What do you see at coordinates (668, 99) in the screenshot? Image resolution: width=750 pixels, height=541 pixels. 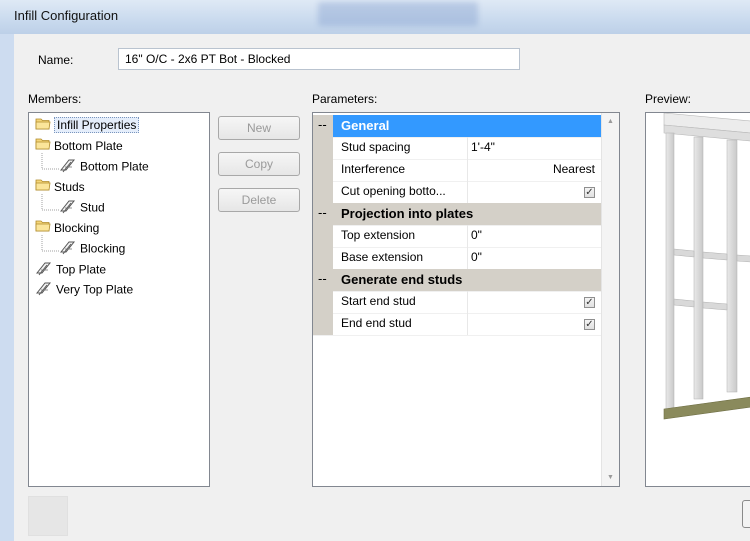 I see `preview-label: Preview:` at bounding box center [668, 99].